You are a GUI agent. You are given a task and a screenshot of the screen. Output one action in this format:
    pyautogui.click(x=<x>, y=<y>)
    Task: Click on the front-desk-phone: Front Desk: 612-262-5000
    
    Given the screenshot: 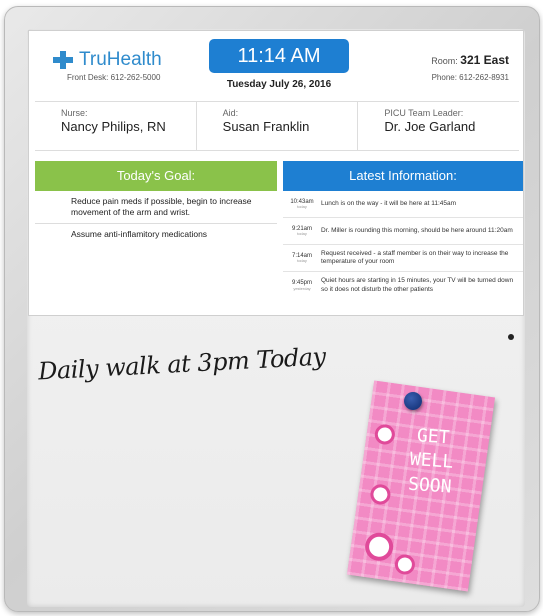 What is the action you would take?
    pyautogui.click(x=114, y=77)
    